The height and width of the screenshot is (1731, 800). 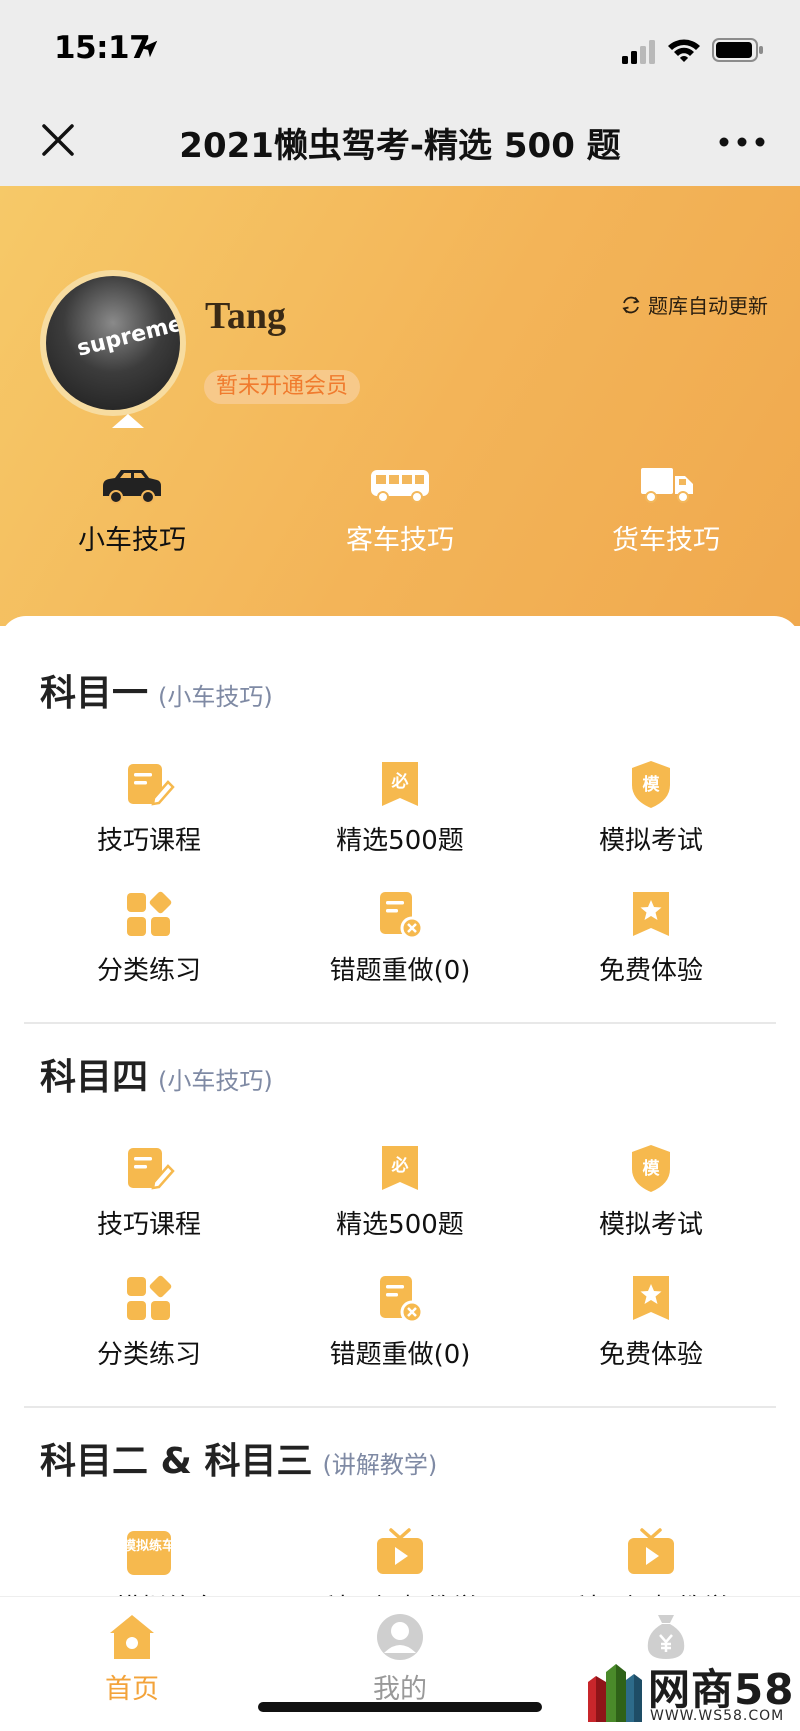 I want to click on mini-program-nav: 2021懒虫驾考-精选 500 题, so click(x=400, y=143).